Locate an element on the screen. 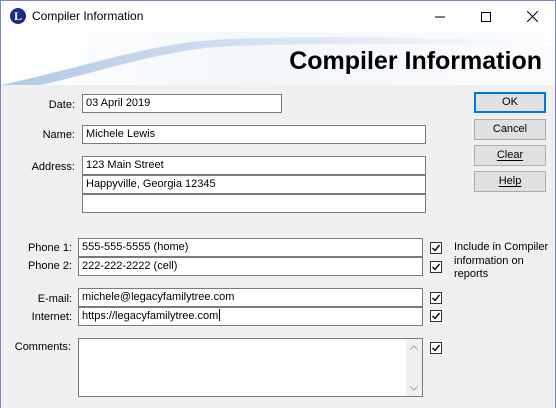  internet-field-text: https://legacyfamilytree.com is located at coordinates (150, 316).